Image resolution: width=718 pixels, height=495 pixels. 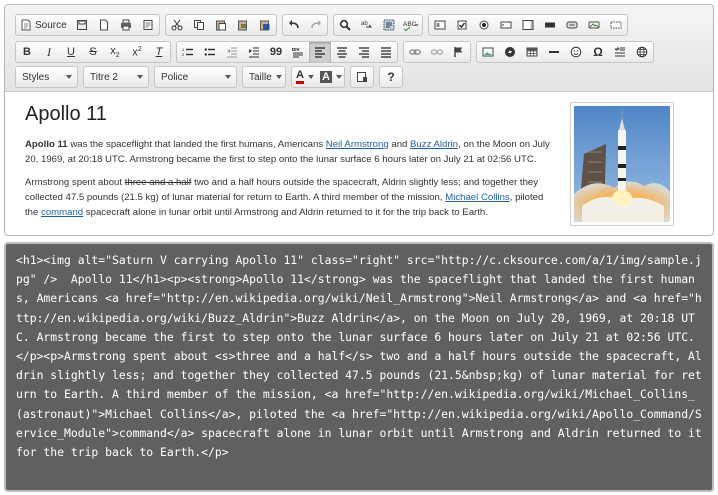 I want to click on radio-icon, so click(x=484, y=25).